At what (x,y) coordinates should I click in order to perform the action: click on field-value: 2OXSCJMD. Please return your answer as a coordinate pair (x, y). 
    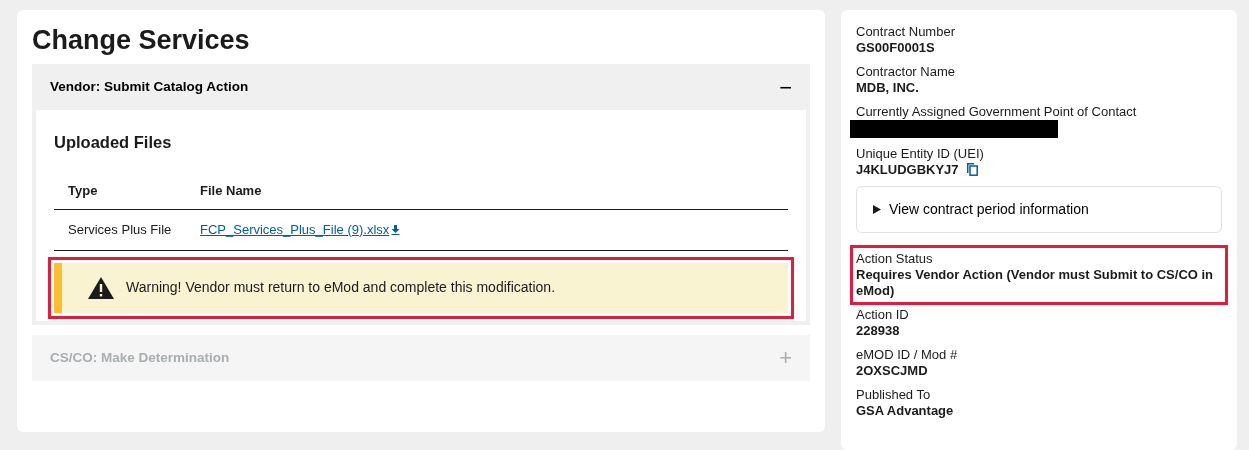
    Looking at the image, I should click on (892, 370).